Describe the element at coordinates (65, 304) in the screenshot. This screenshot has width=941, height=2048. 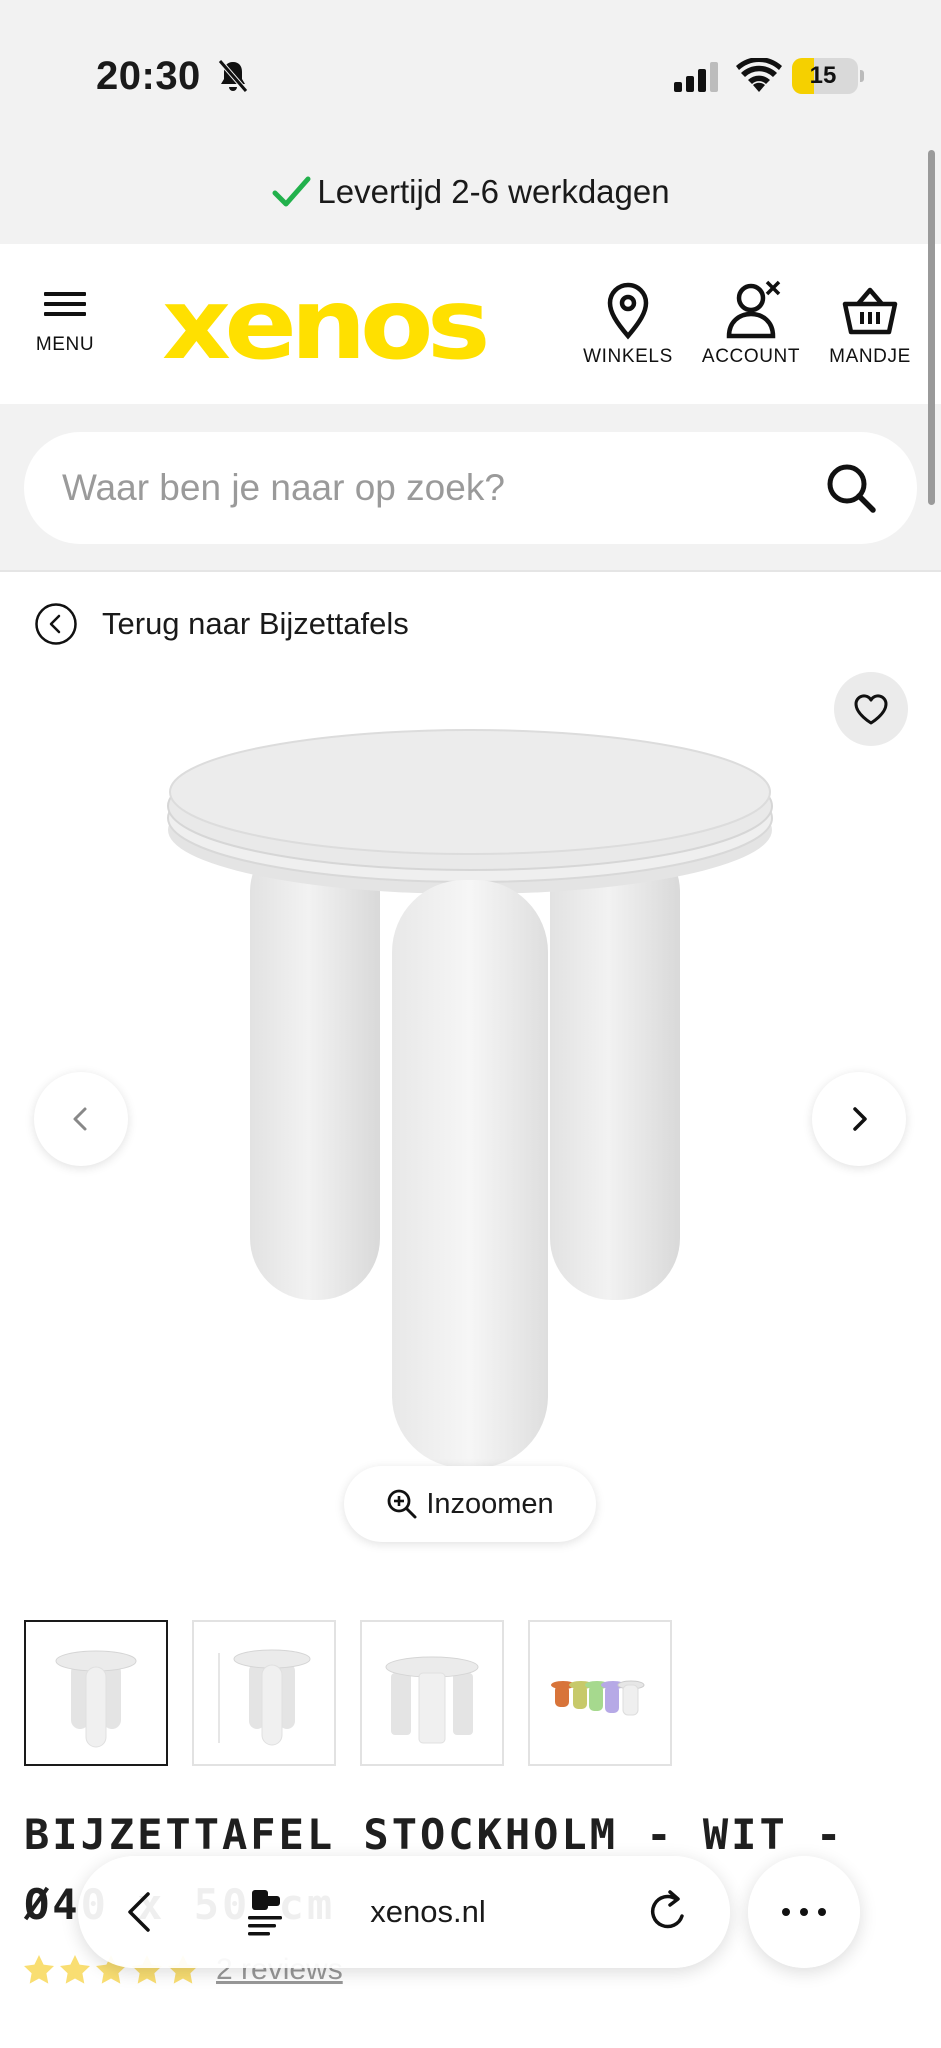
I see `hamburger-icon` at that location.